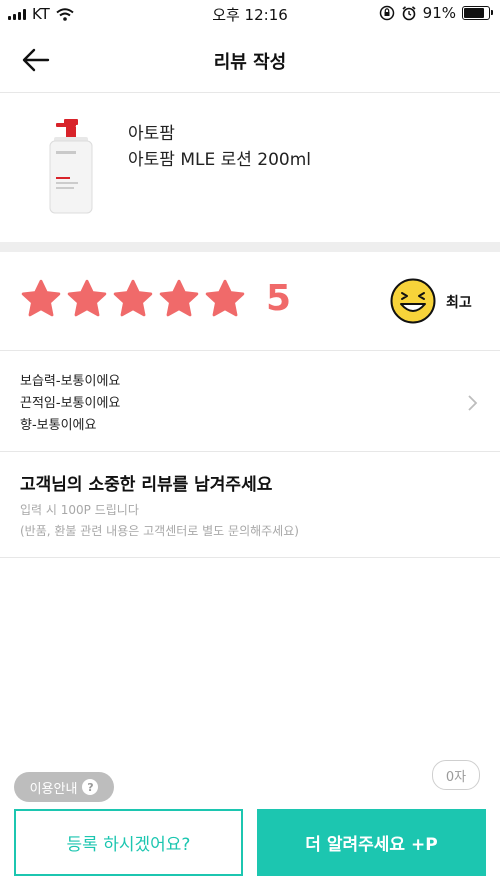 This screenshot has width=500, height=889. What do you see at coordinates (473, 403) in the screenshot?
I see `chevron-right-icon` at bounding box center [473, 403].